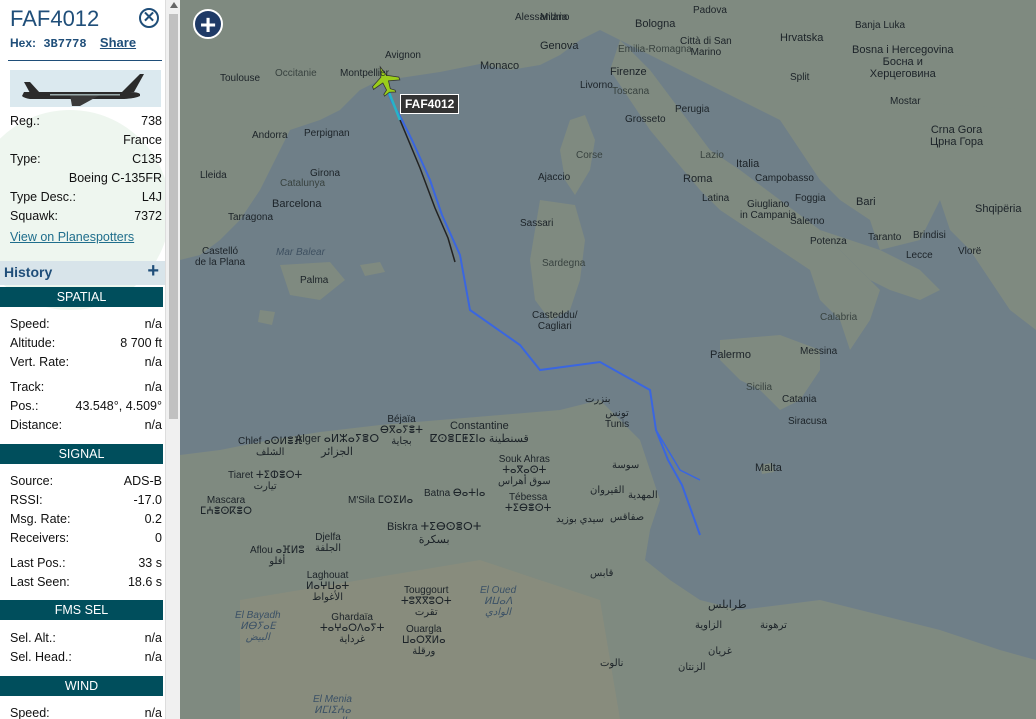  What do you see at coordinates (617, 419) in the screenshot?
I see `map-label-tunis: تونس Tunis` at bounding box center [617, 419].